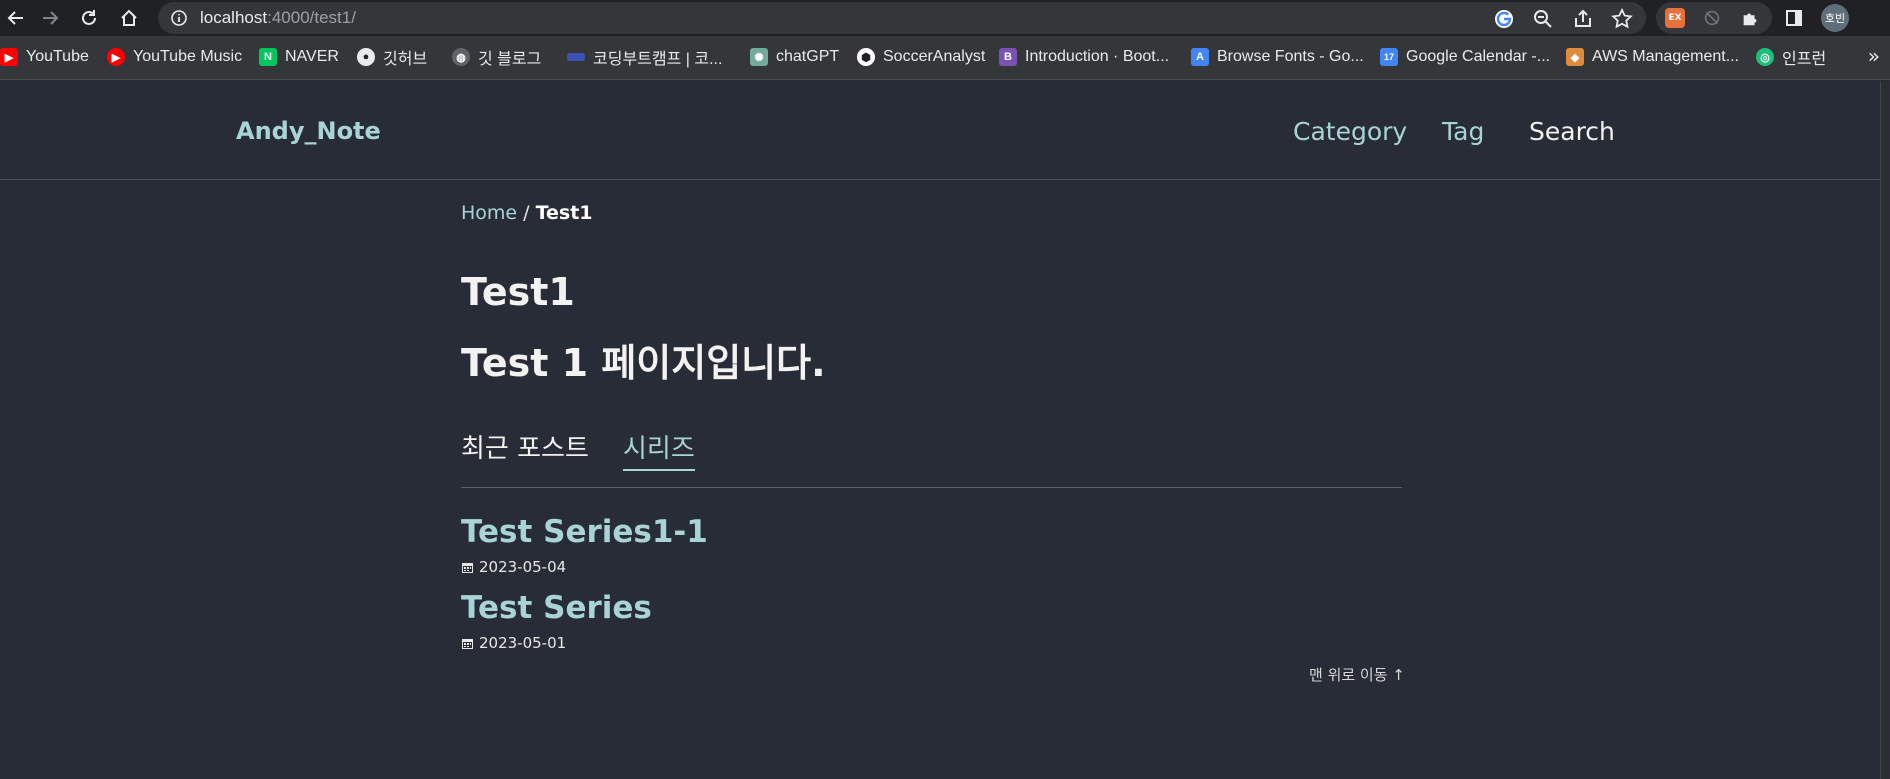 This screenshot has width=1890, height=779. Describe the element at coordinates (461, 57) in the screenshot. I see `globe-icon: ◍` at that location.